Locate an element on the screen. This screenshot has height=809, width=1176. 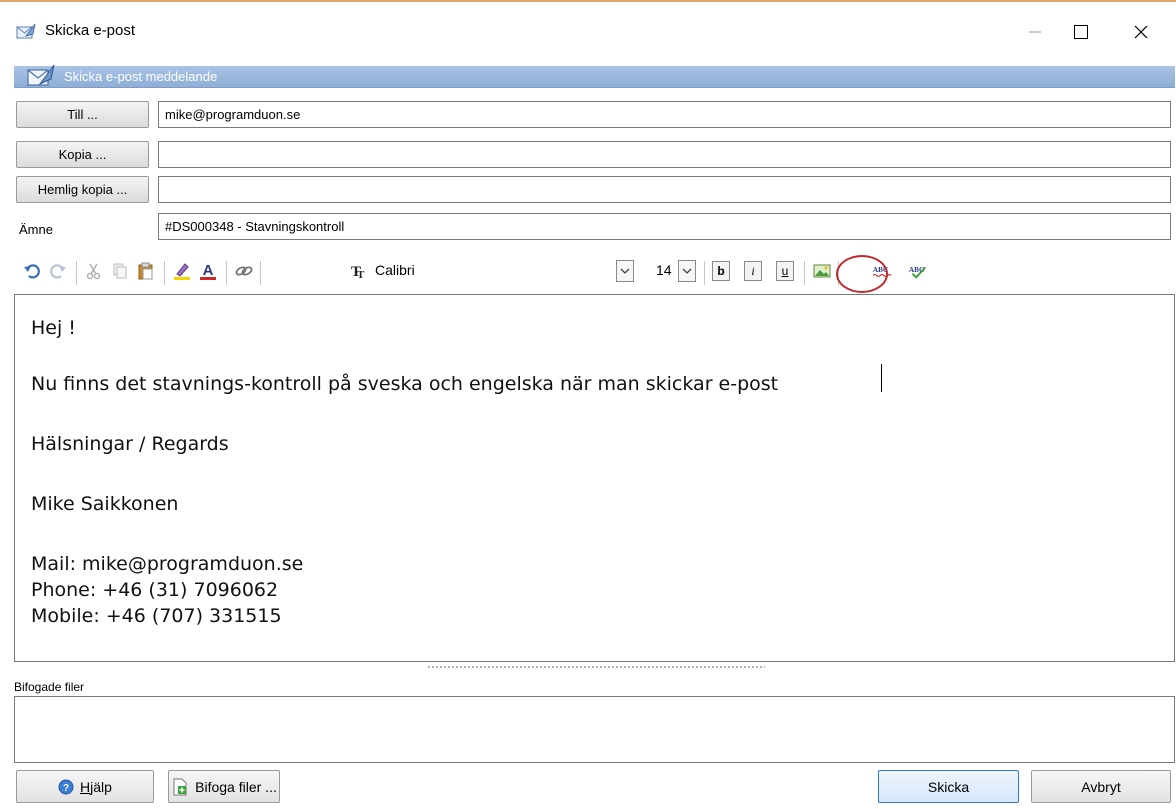
text-caret is located at coordinates (881, 378).